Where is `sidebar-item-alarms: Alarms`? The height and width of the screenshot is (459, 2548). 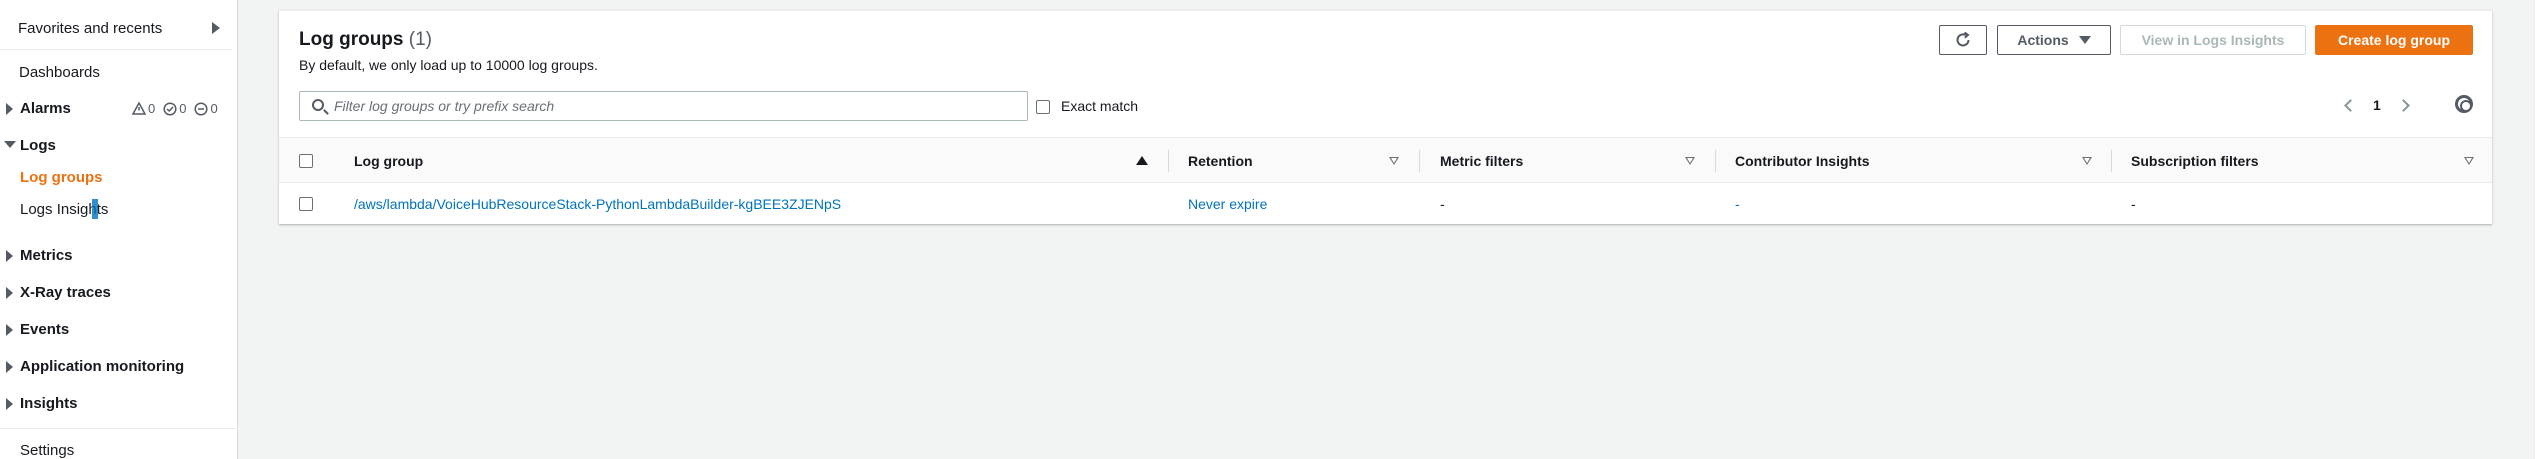
sidebar-item-alarms: Alarms is located at coordinates (45, 108).